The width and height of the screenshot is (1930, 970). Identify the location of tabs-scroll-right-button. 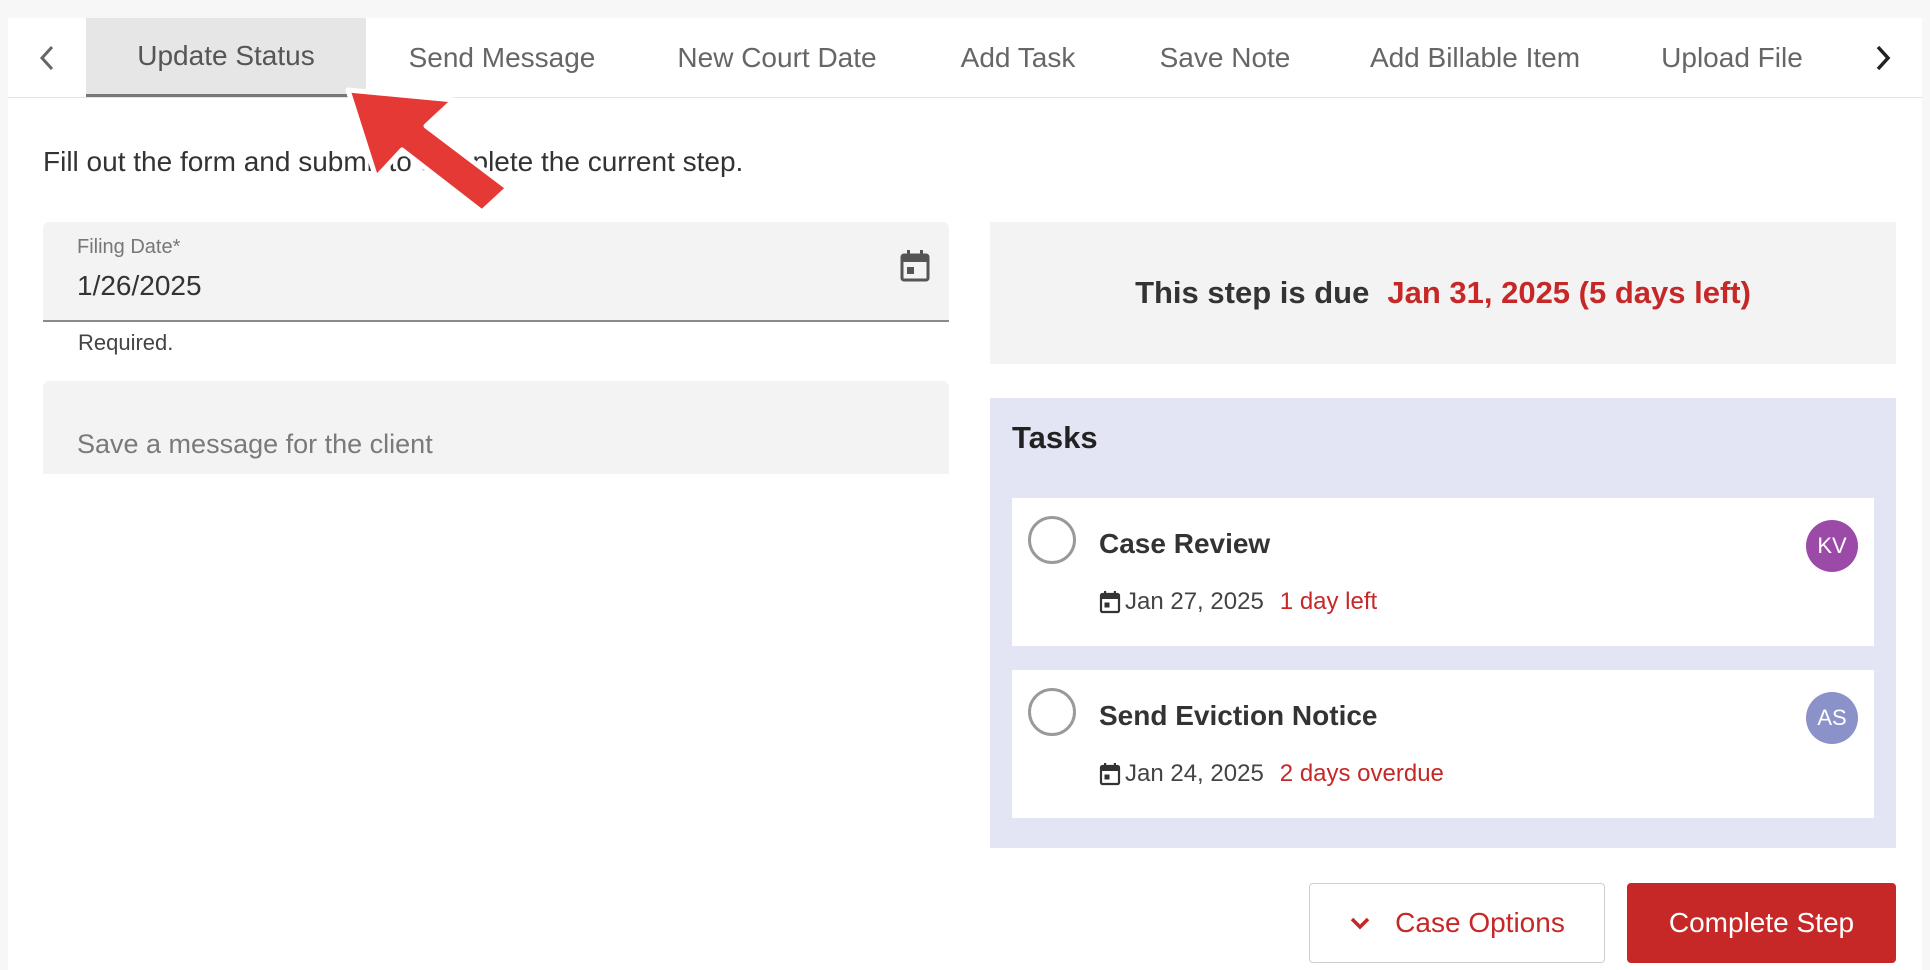
(1883, 57).